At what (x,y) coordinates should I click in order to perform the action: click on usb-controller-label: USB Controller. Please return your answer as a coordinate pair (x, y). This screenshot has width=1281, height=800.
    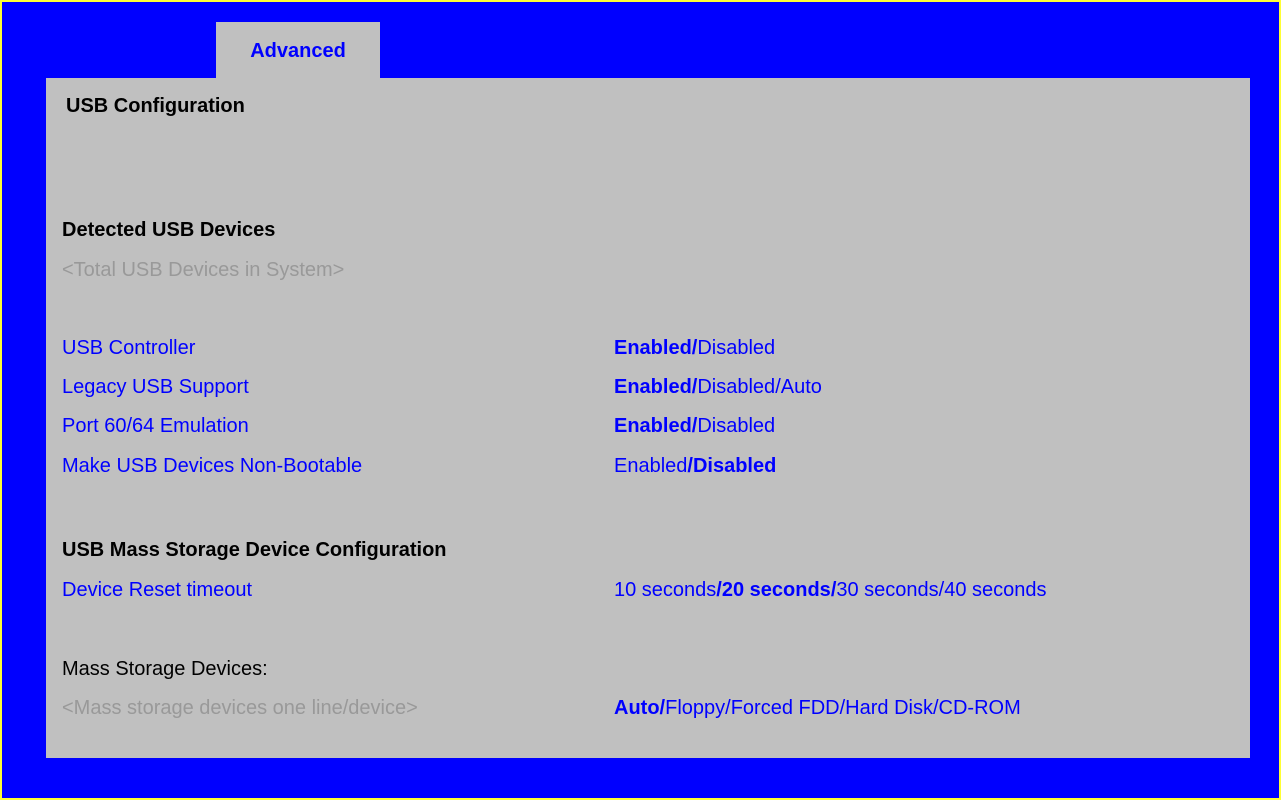
    Looking at the image, I should click on (128, 348).